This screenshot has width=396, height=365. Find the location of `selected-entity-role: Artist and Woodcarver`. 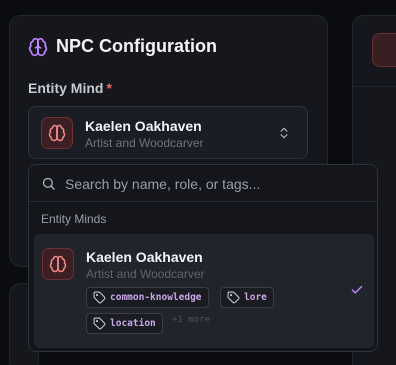

selected-entity-role: Artist and Woodcarver is located at coordinates (144, 143).